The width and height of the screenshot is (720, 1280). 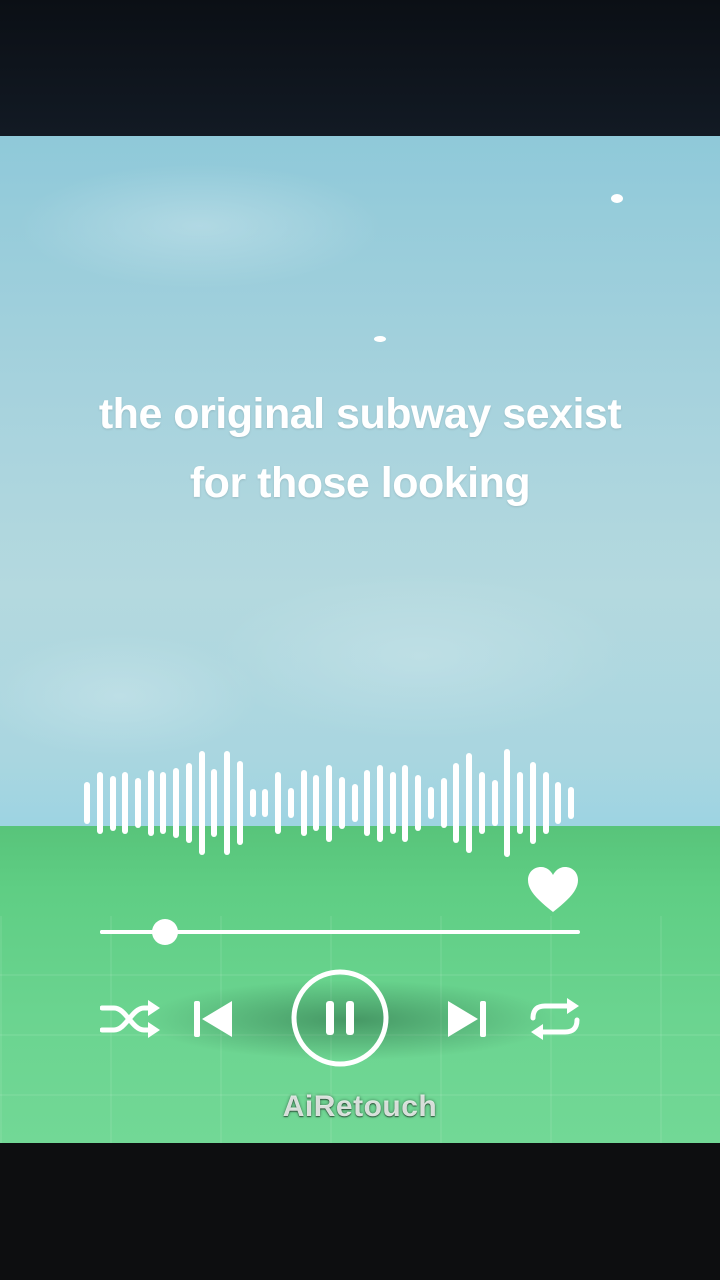 I want to click on caption-line-2: for those looking, so click(x=360, y=483).